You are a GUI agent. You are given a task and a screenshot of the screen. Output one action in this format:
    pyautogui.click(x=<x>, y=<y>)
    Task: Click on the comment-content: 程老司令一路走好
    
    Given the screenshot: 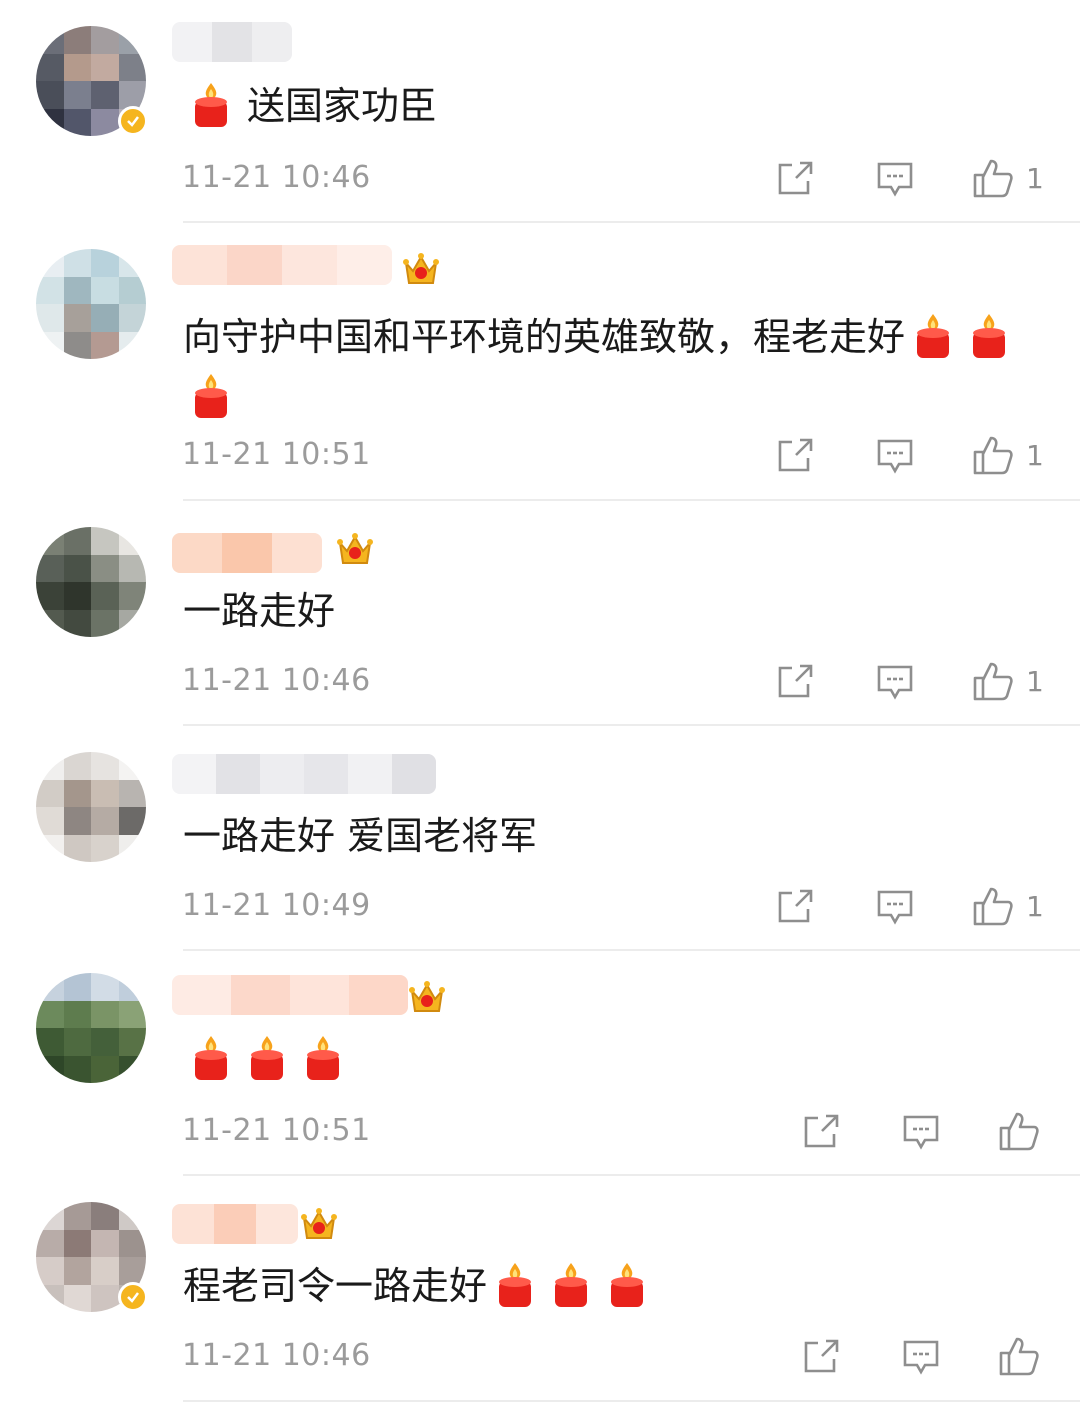 What is the action you would take?
    pyautogui.click(x=618, y=1286)
    